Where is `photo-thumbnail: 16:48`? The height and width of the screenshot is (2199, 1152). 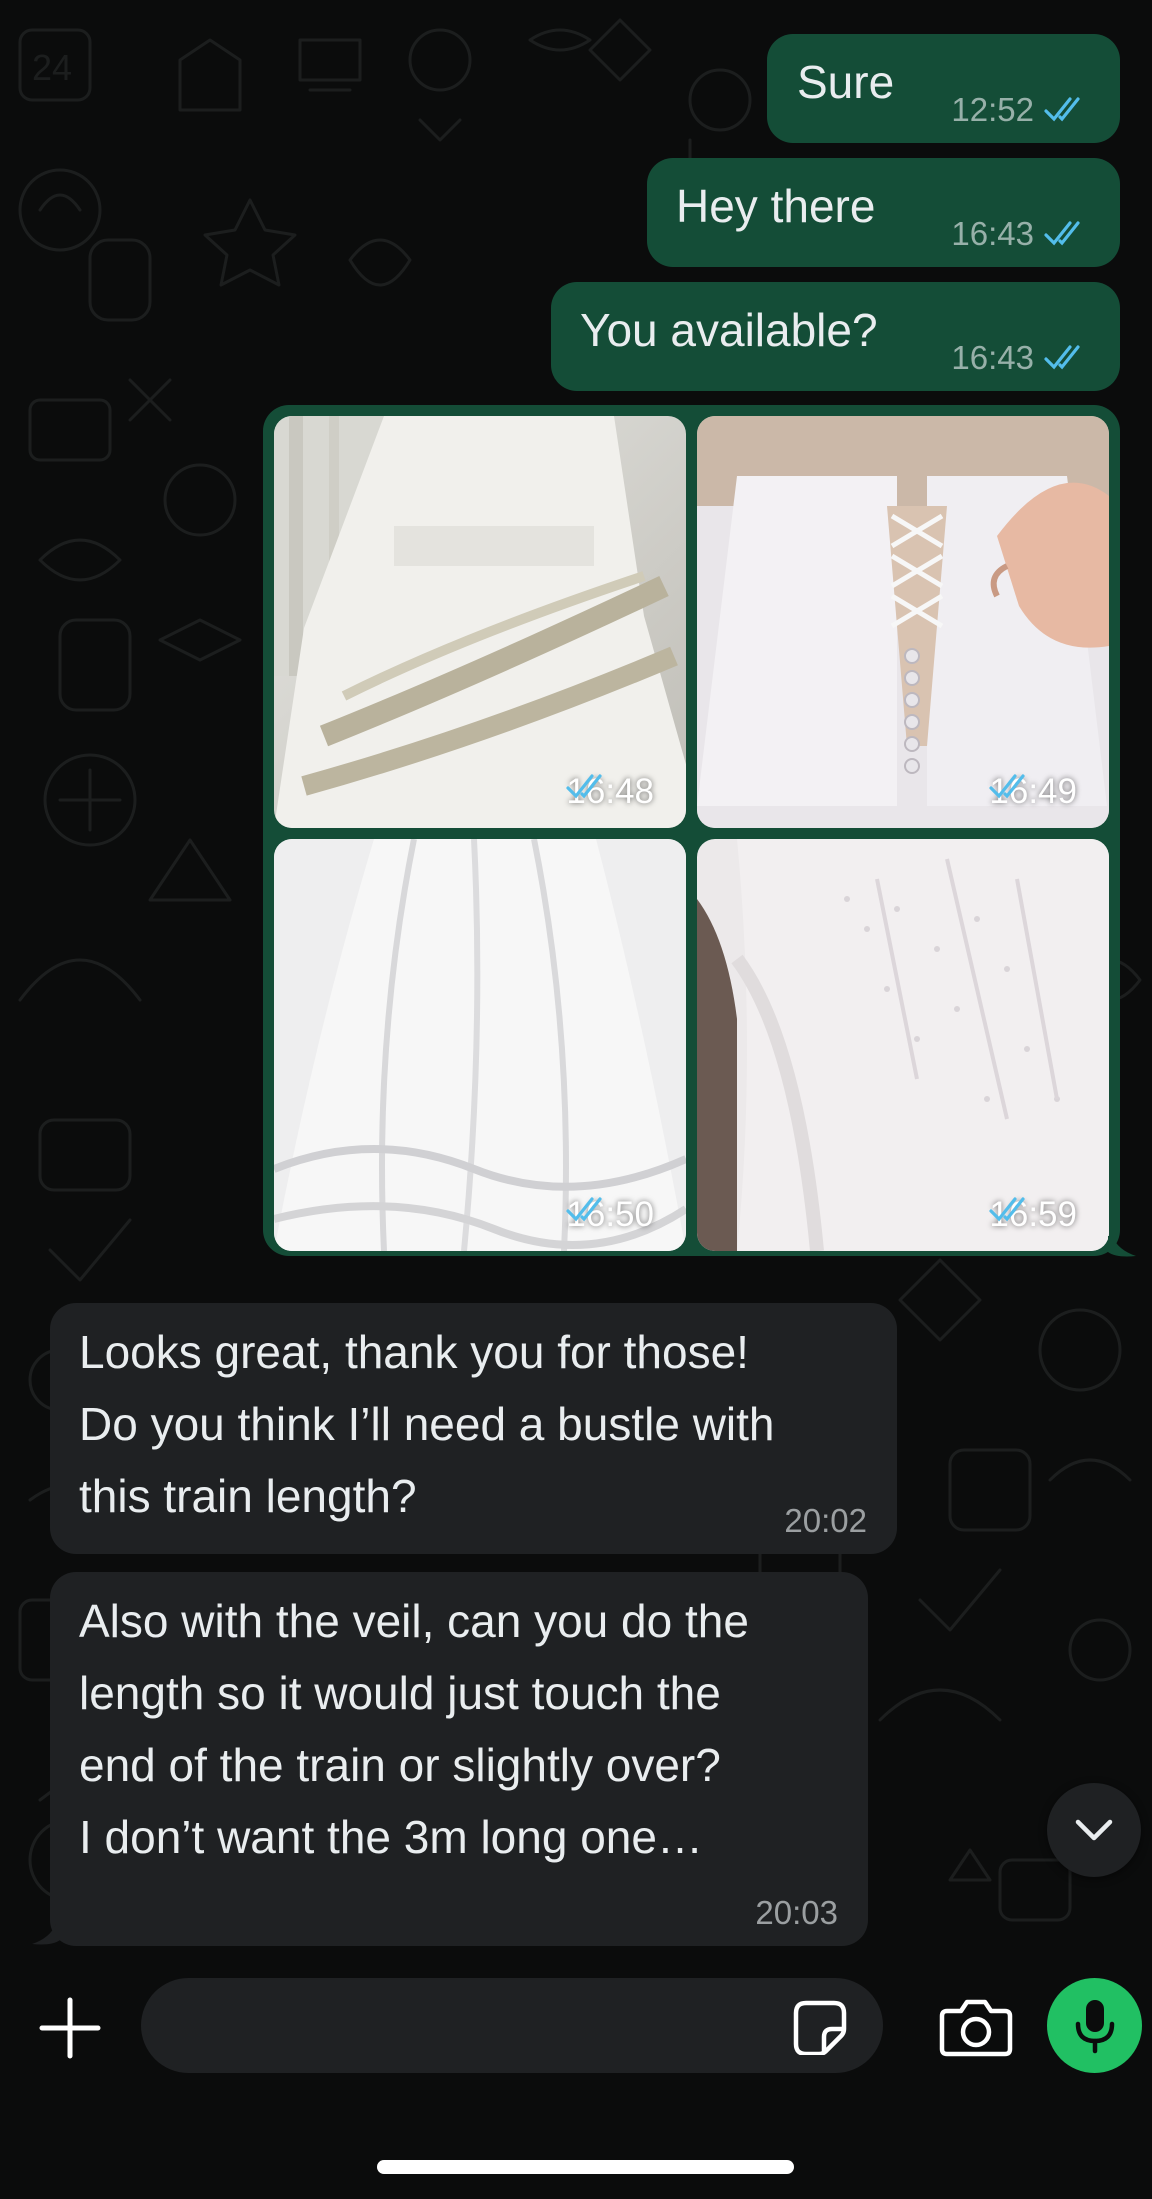 photo-thumbnail: 16:48 is located at coordinates (480, 622).